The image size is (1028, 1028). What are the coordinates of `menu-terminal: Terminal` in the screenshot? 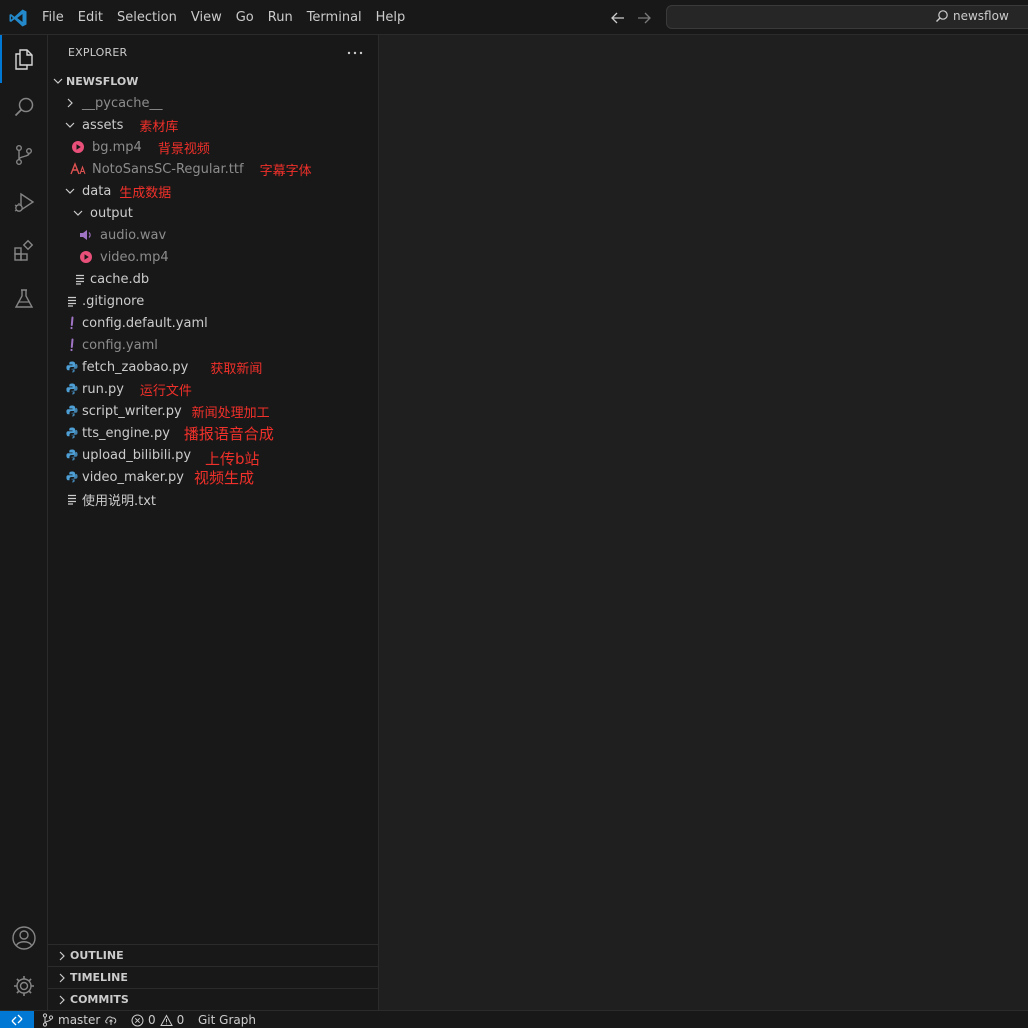 It's located at (334, 18).